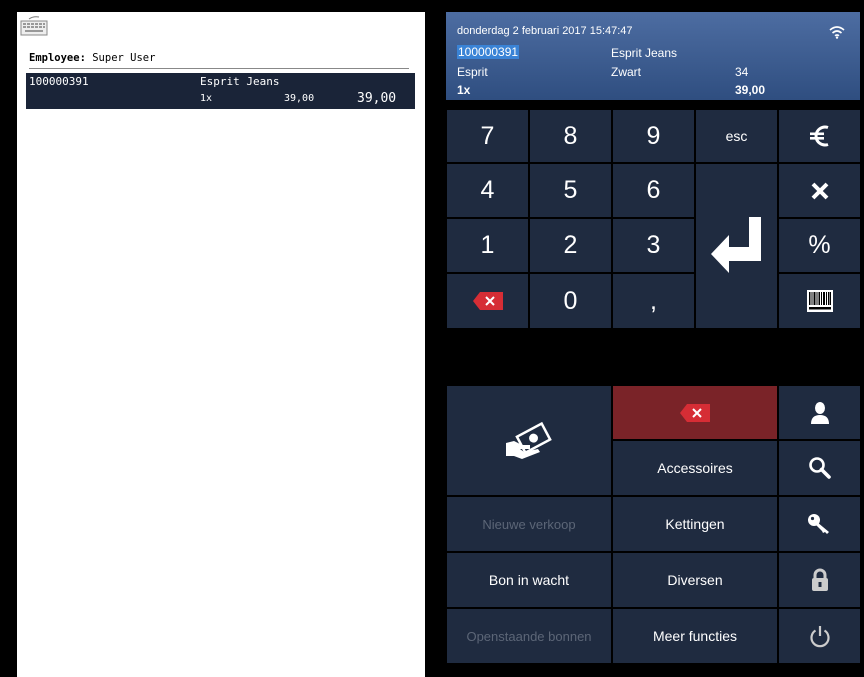  Describe the element at coordinates (220, 91) in the screenshot. I see `receipt-line: 100000391 Esprit Jeans 1x 39,00 39,00` at that location.